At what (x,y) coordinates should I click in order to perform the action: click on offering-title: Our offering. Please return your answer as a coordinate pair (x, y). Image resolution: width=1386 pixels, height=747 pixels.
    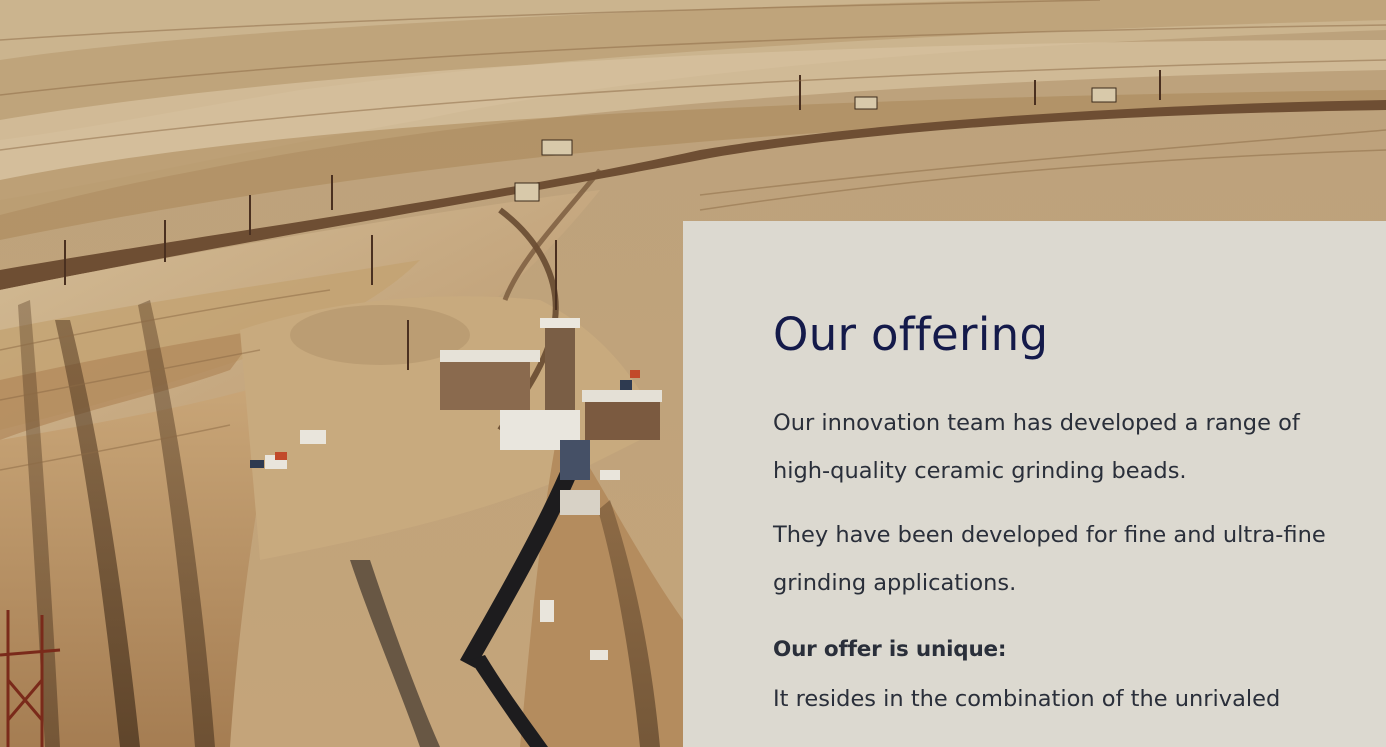
    Looking at the image, I should click on (911, 334).